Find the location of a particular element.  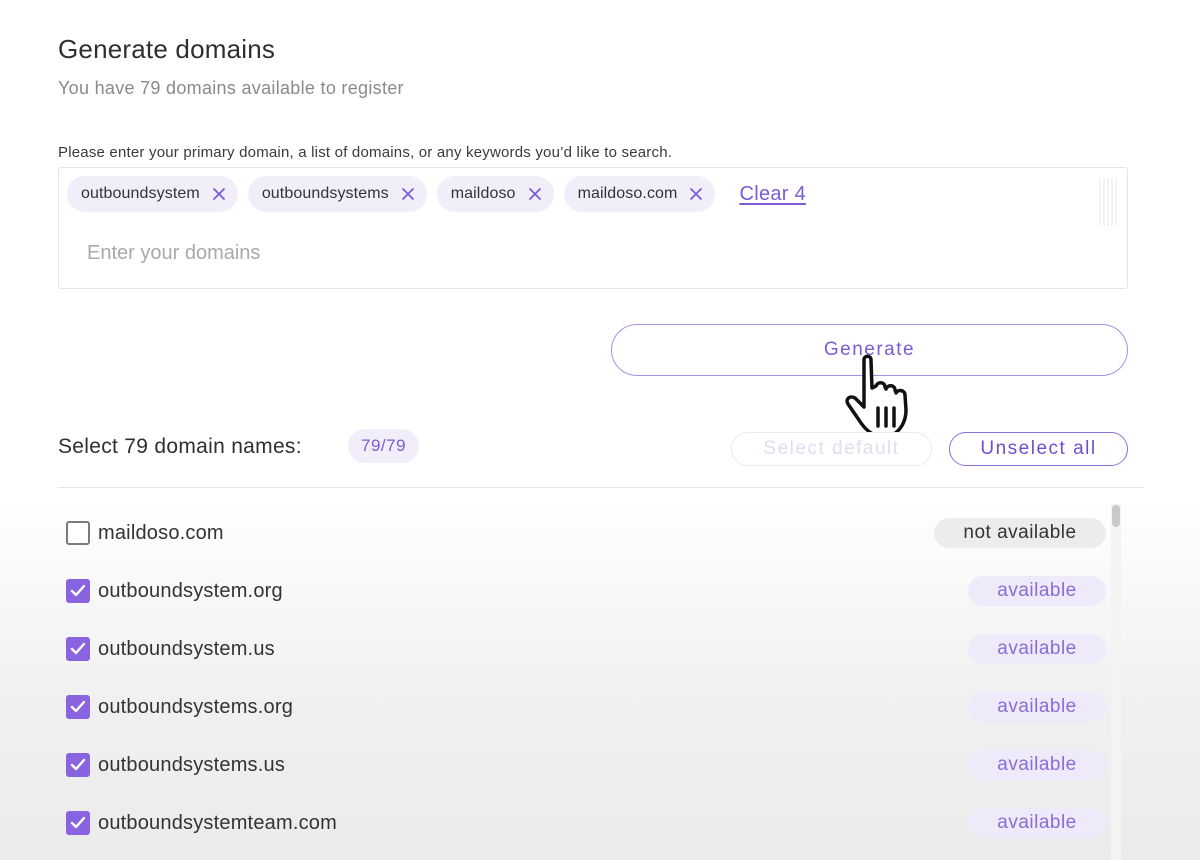

unselect-all-button: Unselect all is located at coordinates (1038, 449).